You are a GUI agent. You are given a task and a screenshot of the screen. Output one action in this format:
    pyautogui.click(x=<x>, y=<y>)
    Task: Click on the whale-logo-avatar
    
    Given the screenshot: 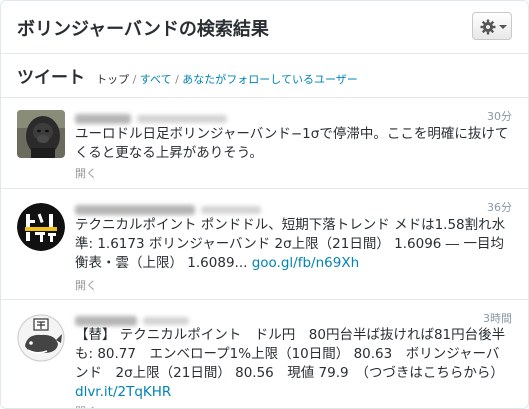 What is the action you would take?
    pyautogui.click(x=41, y=338)
    